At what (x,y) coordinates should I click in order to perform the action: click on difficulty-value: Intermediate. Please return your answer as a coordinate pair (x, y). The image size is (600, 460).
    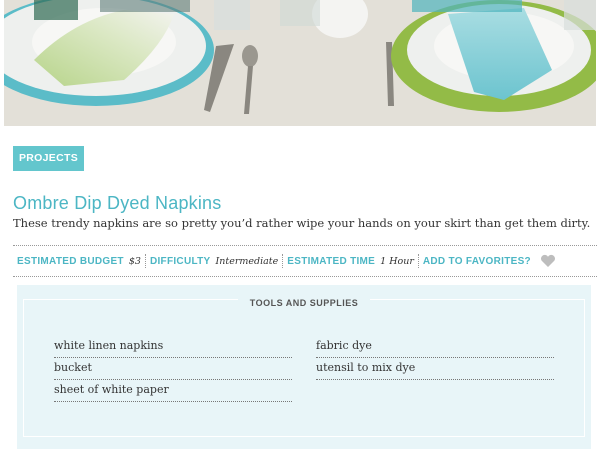
    Looking at the image, I should click on (247, 261).